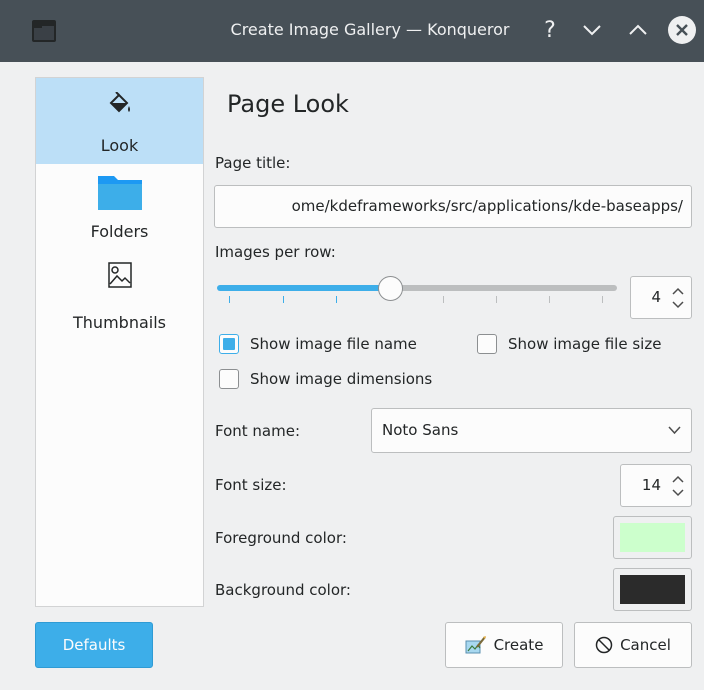  I want to click on create-gallery-icon, so click(476, 645).